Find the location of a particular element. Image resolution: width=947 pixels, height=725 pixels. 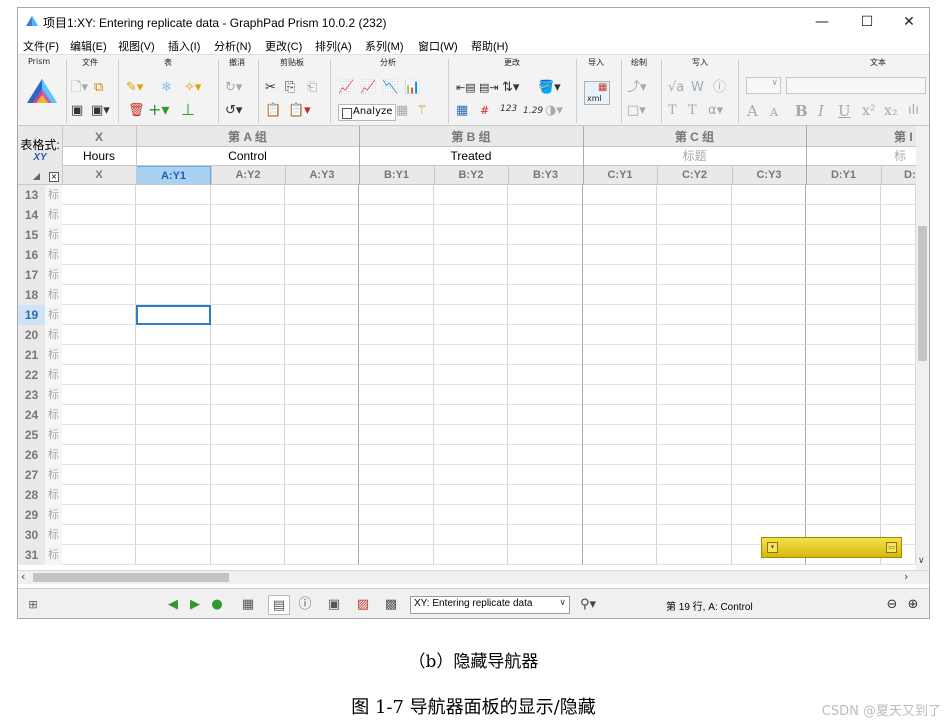

panel-expand-icon: ▾ is located at coordinates (772, 547).